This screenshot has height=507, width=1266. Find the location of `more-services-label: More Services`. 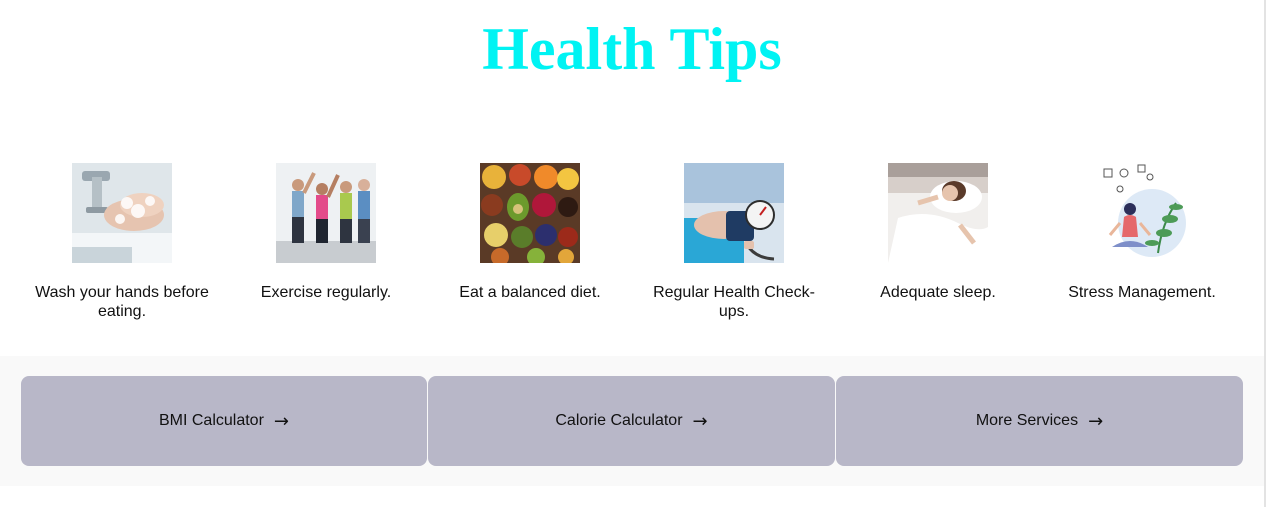

more-services-label: More Services is located at coordinates (1027, 420).